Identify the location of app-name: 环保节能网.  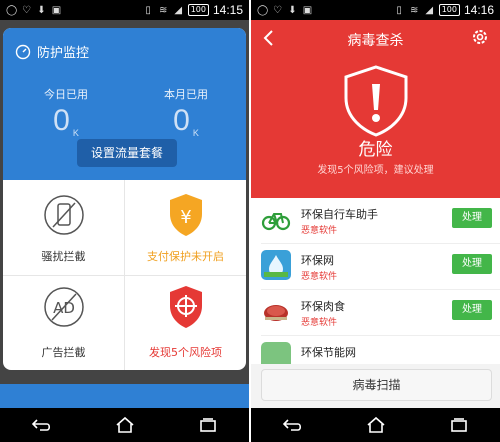
(328, 352).